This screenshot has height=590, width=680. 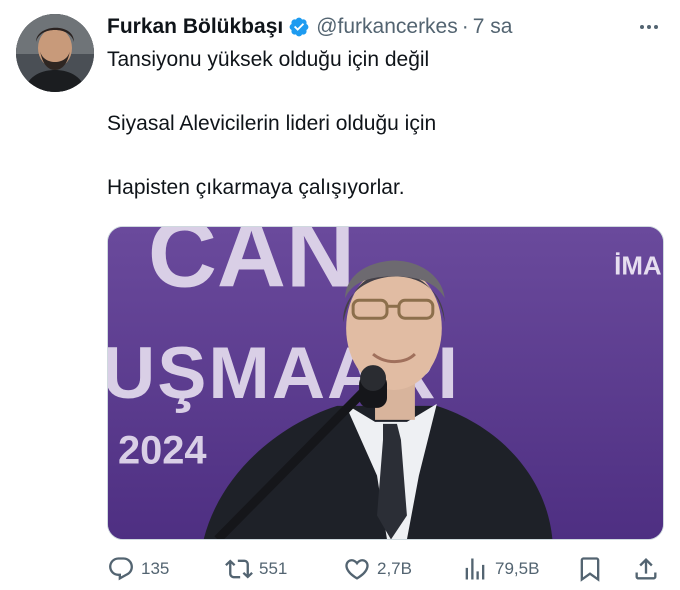 What do you see at coordinates (195, 27) in the screenshot?
I see `display-name: Furkan Bölükbaşı` at bounding box center [195, 27].